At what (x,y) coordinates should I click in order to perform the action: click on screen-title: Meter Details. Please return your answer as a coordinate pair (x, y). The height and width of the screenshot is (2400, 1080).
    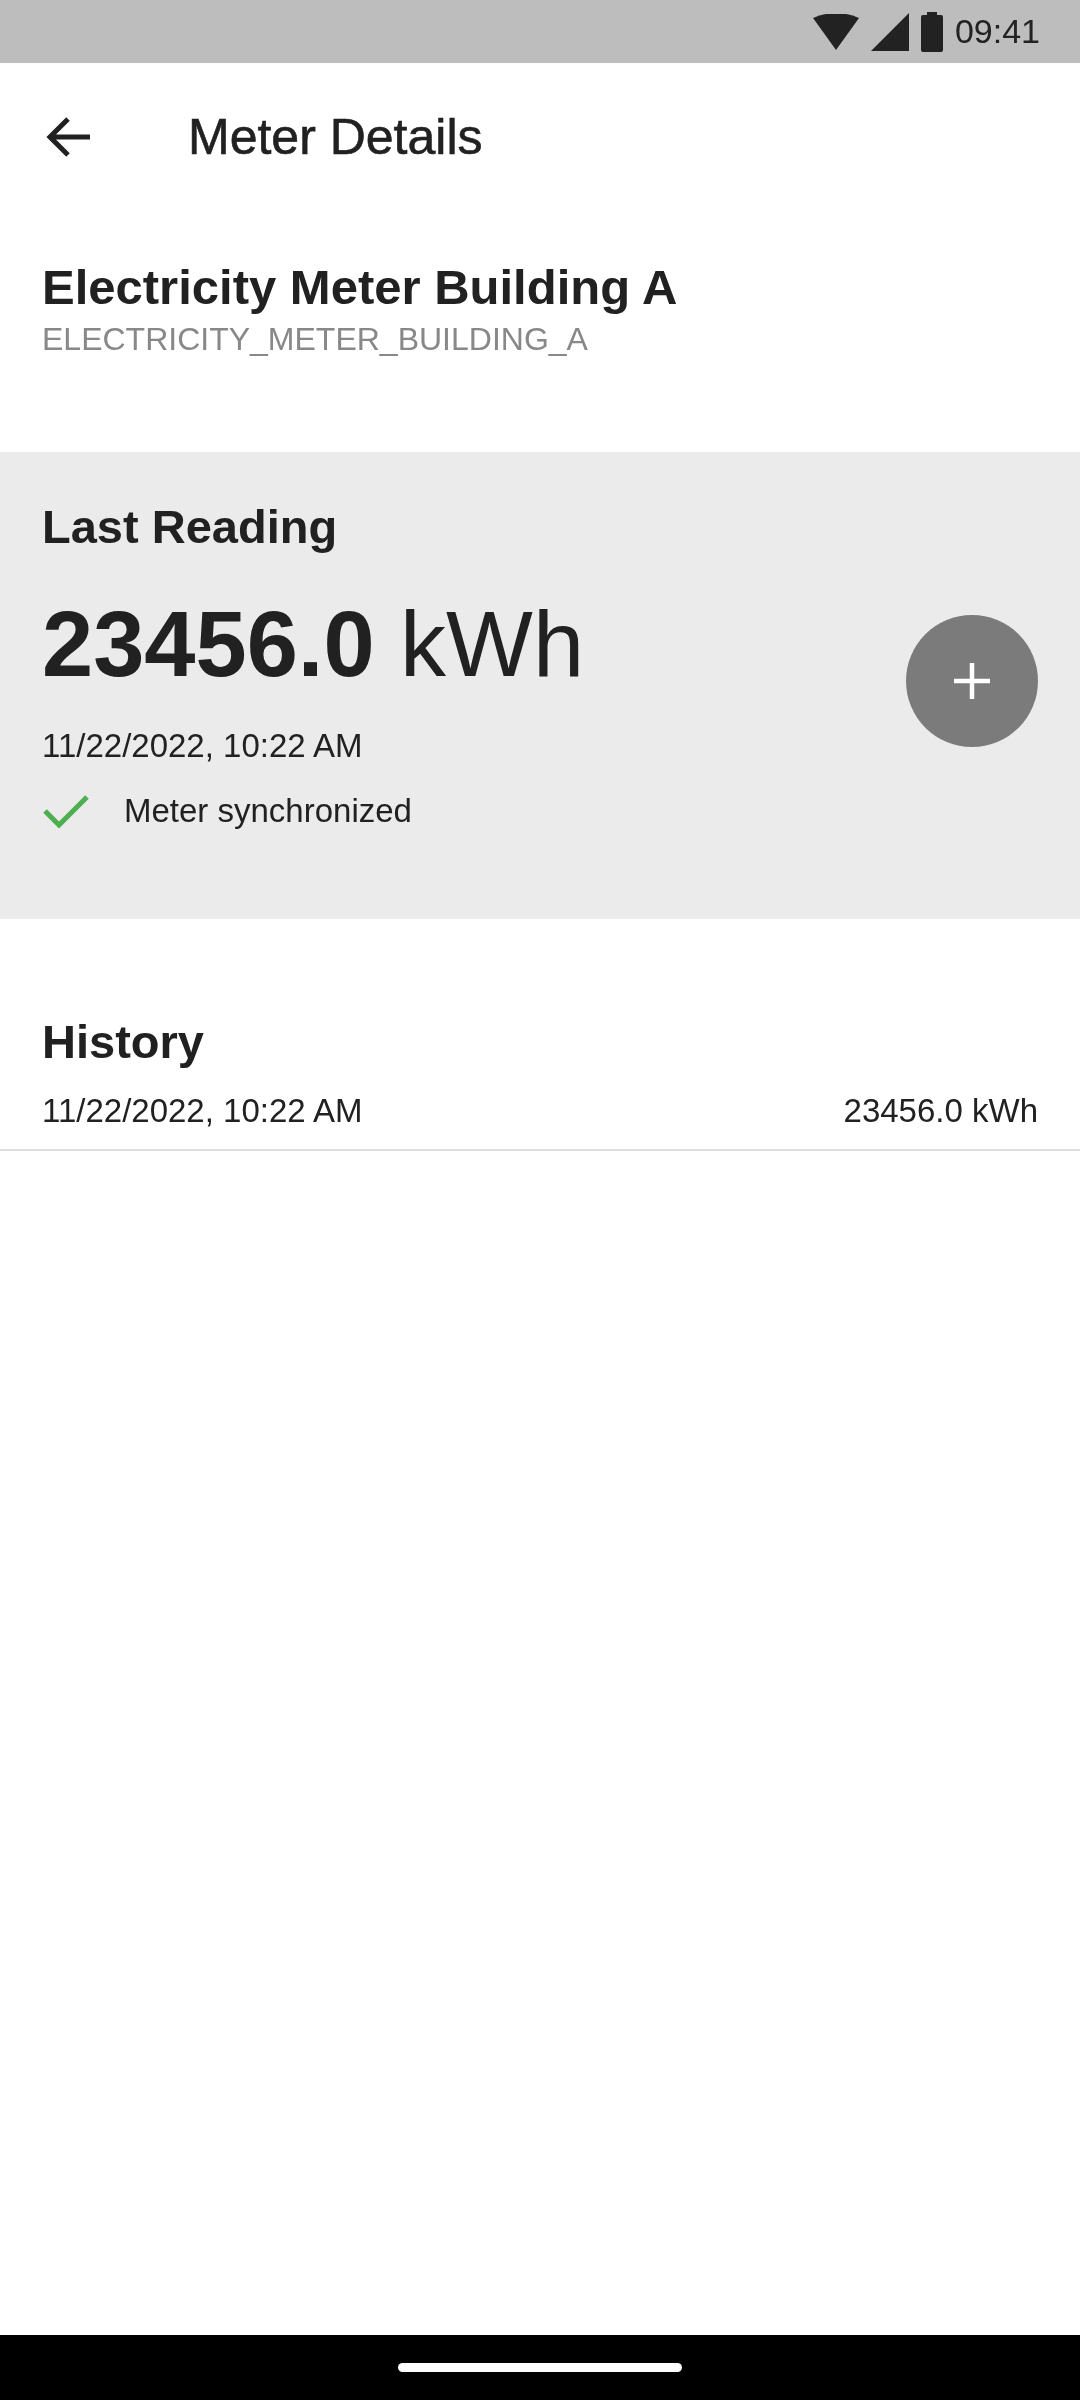
    Looking at the image, I should click on (335, 137).